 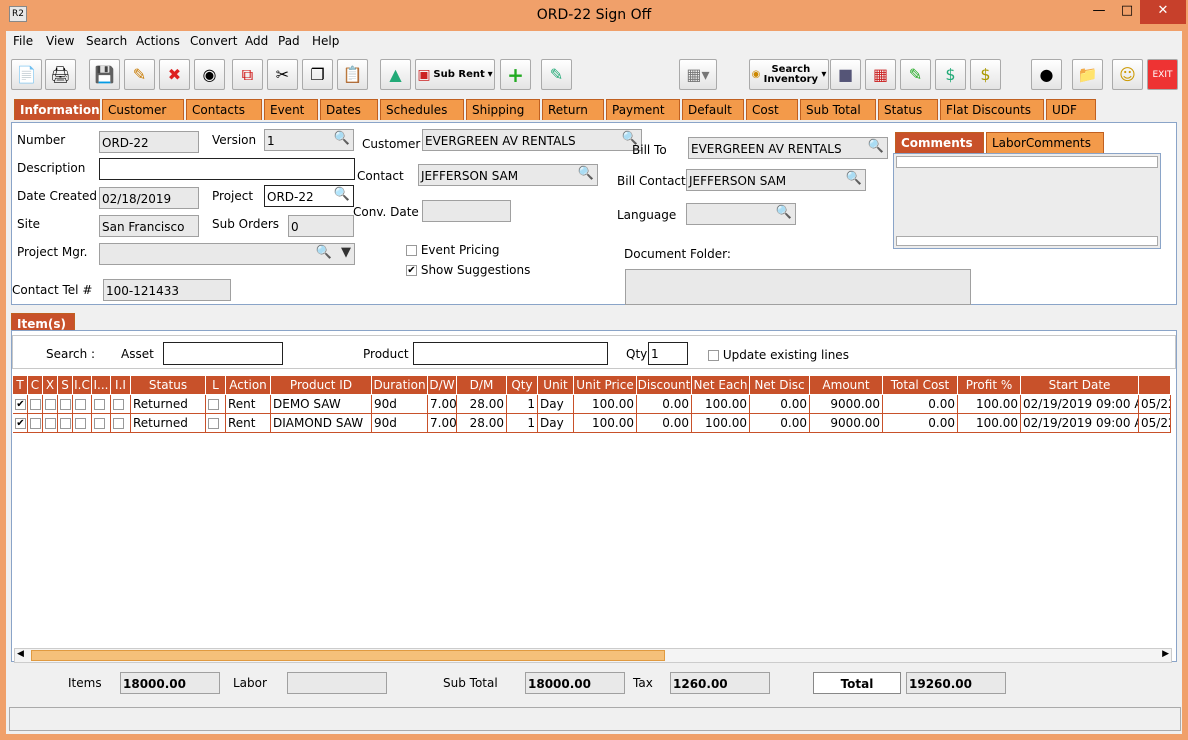 What do you see at coordinates (248, 404) in the screenshot?
I see `cell-action: Rent` at bounding box center [248, 404].